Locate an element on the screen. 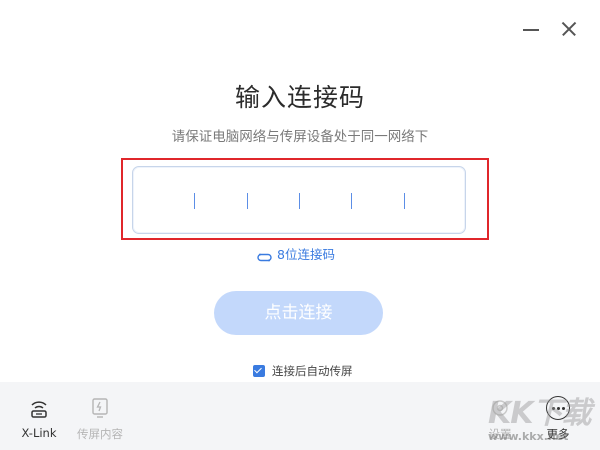 Image resolution: width=600 pixels, height=450 pixels. screen-cast-icon is located at coordinates (100, 408).